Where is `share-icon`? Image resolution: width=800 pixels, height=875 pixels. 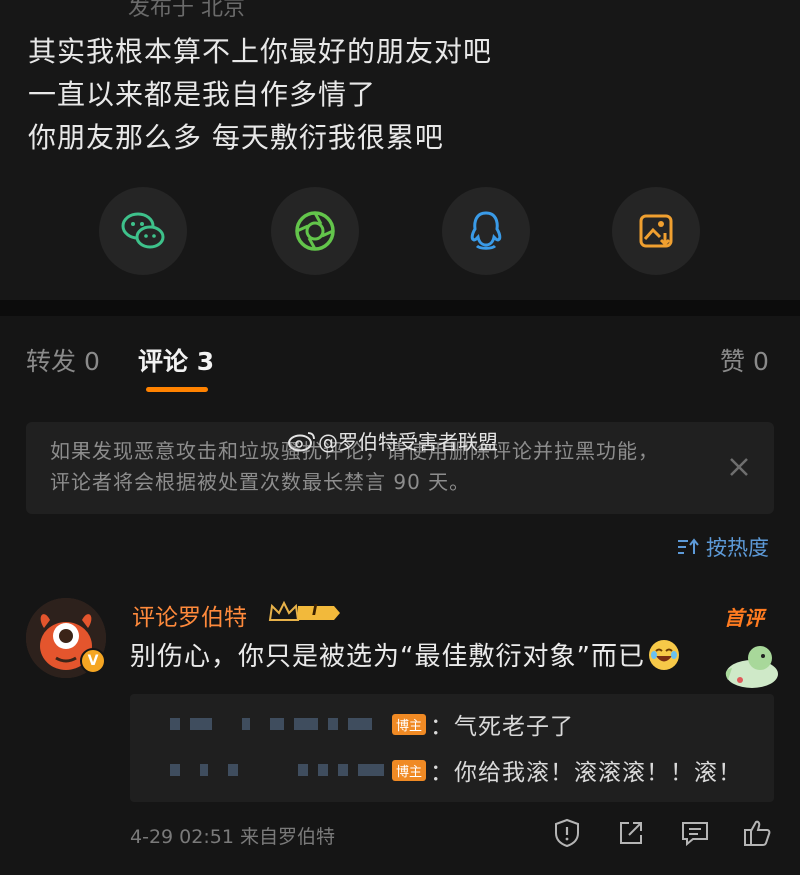
share-icon is located at coordinates (631, 833).